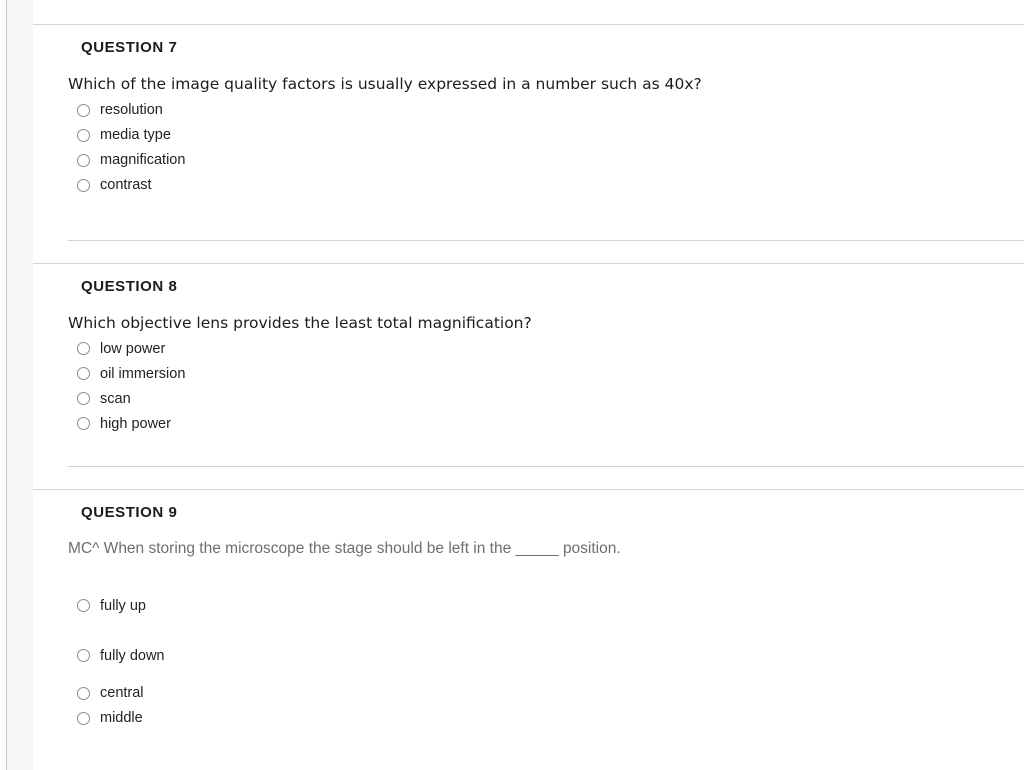  Describe the element at coordinates (550, 110) in the screenshot. I see `option-row: resolution` at that location.